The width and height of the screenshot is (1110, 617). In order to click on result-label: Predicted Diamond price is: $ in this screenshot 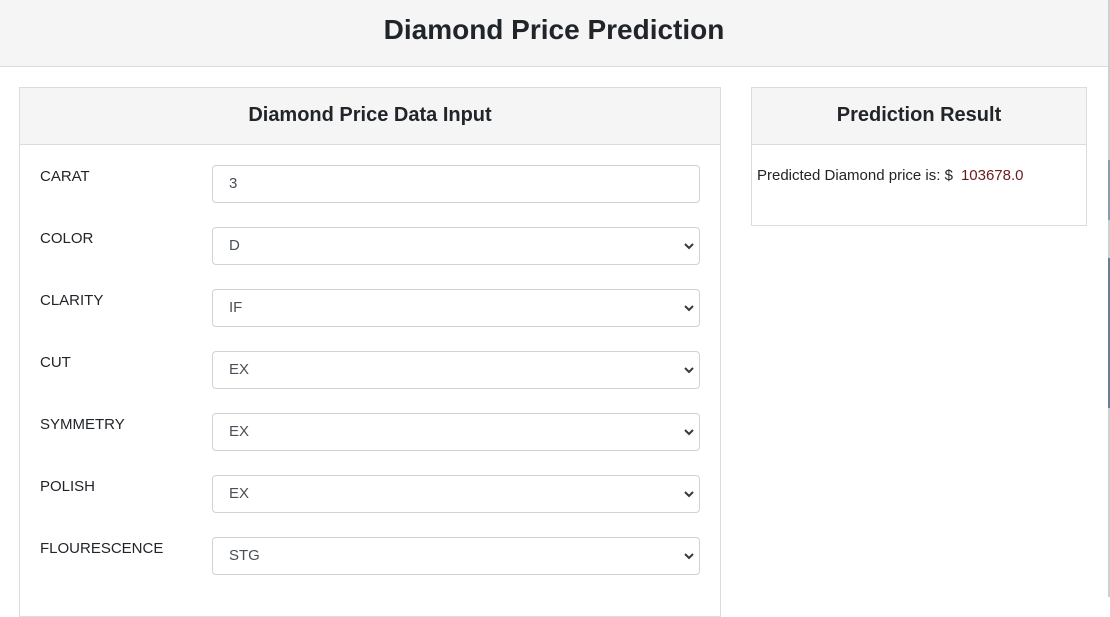, I will do `click(855, 175)`.